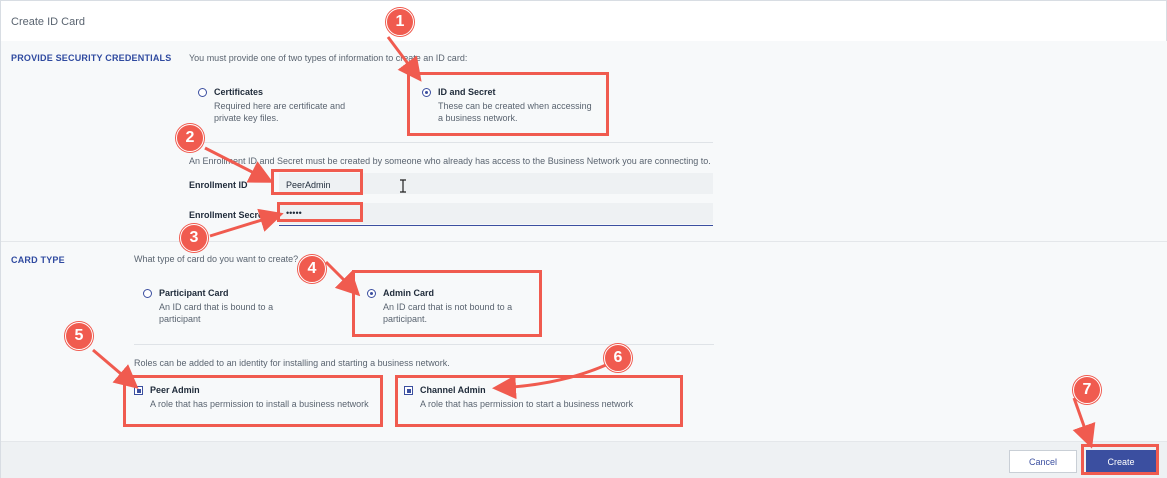 This screenshot has height=478, width=1167. What do you see at coordinates (451, 142) in the screenshot?
I see `credentials-divider` at bounding box center [451, 142].